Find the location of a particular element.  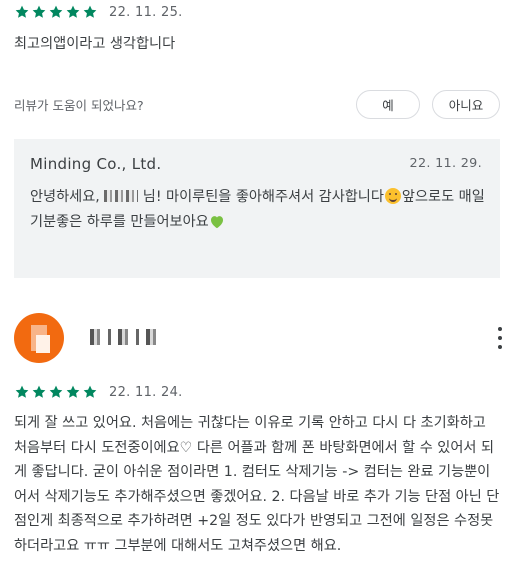

more-vert-icon is located at coordinates (500, 338).